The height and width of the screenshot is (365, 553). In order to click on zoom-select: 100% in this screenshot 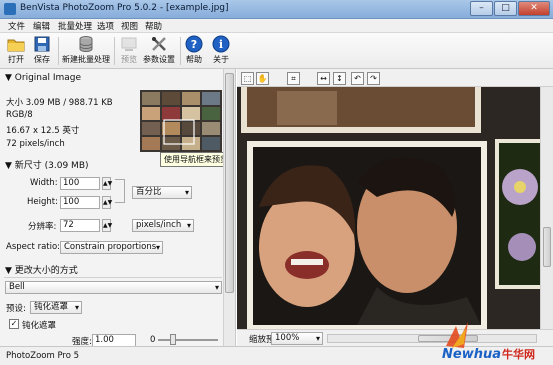, I will do `click(297, 338)`.